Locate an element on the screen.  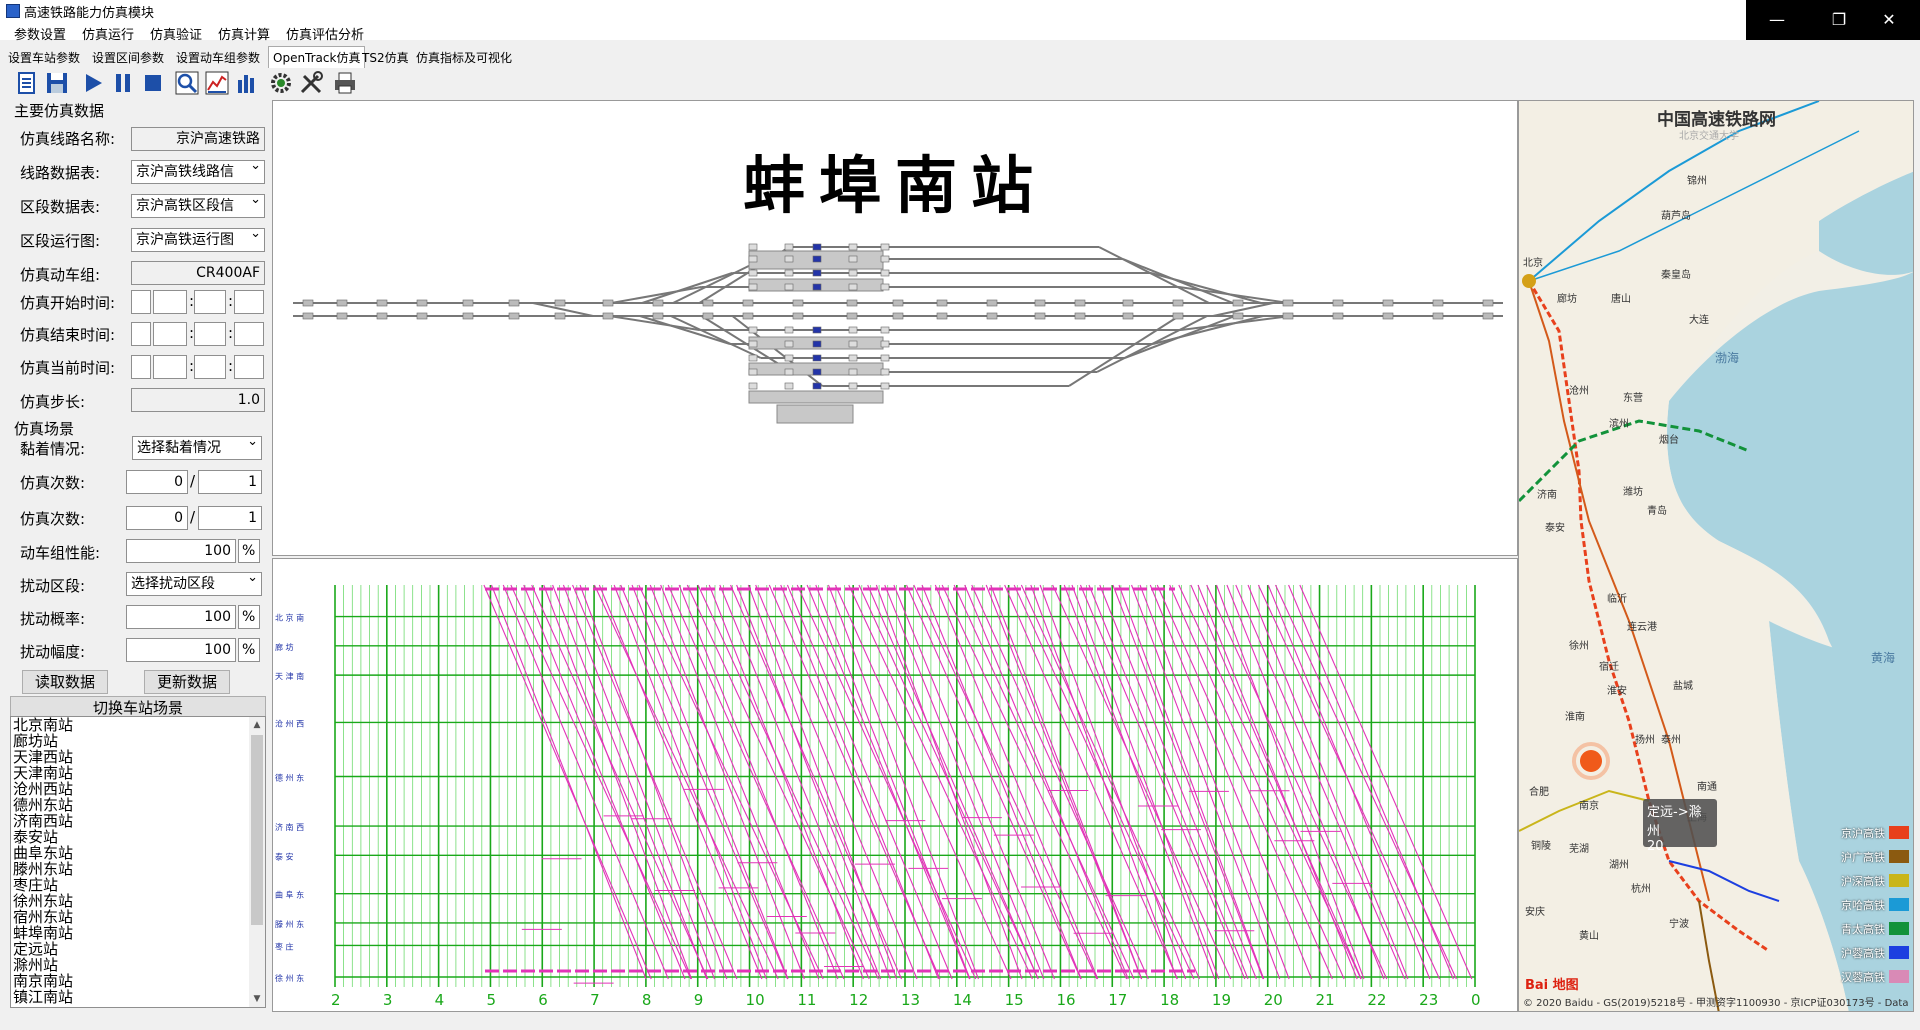
current-time-hour is located at coordinates (170, 367).